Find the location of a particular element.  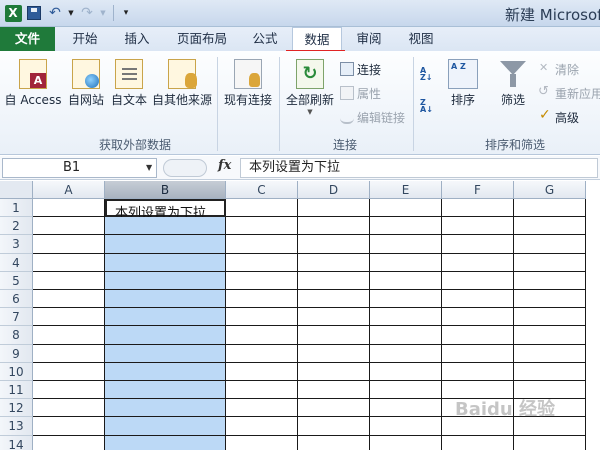

tab-home: 开始 is located at coordinates (85, 39).